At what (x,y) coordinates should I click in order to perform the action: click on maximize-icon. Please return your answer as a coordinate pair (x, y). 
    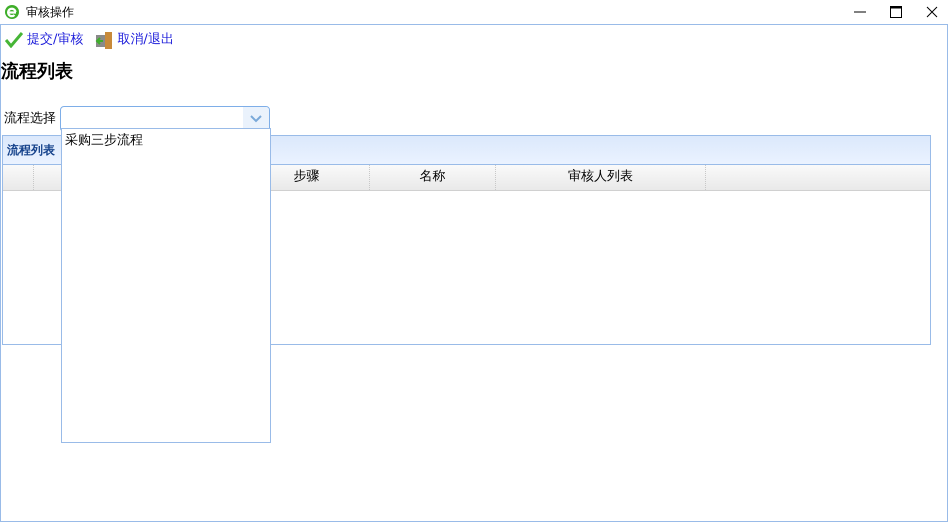
    Looking at the image, I should click on (896, 12).